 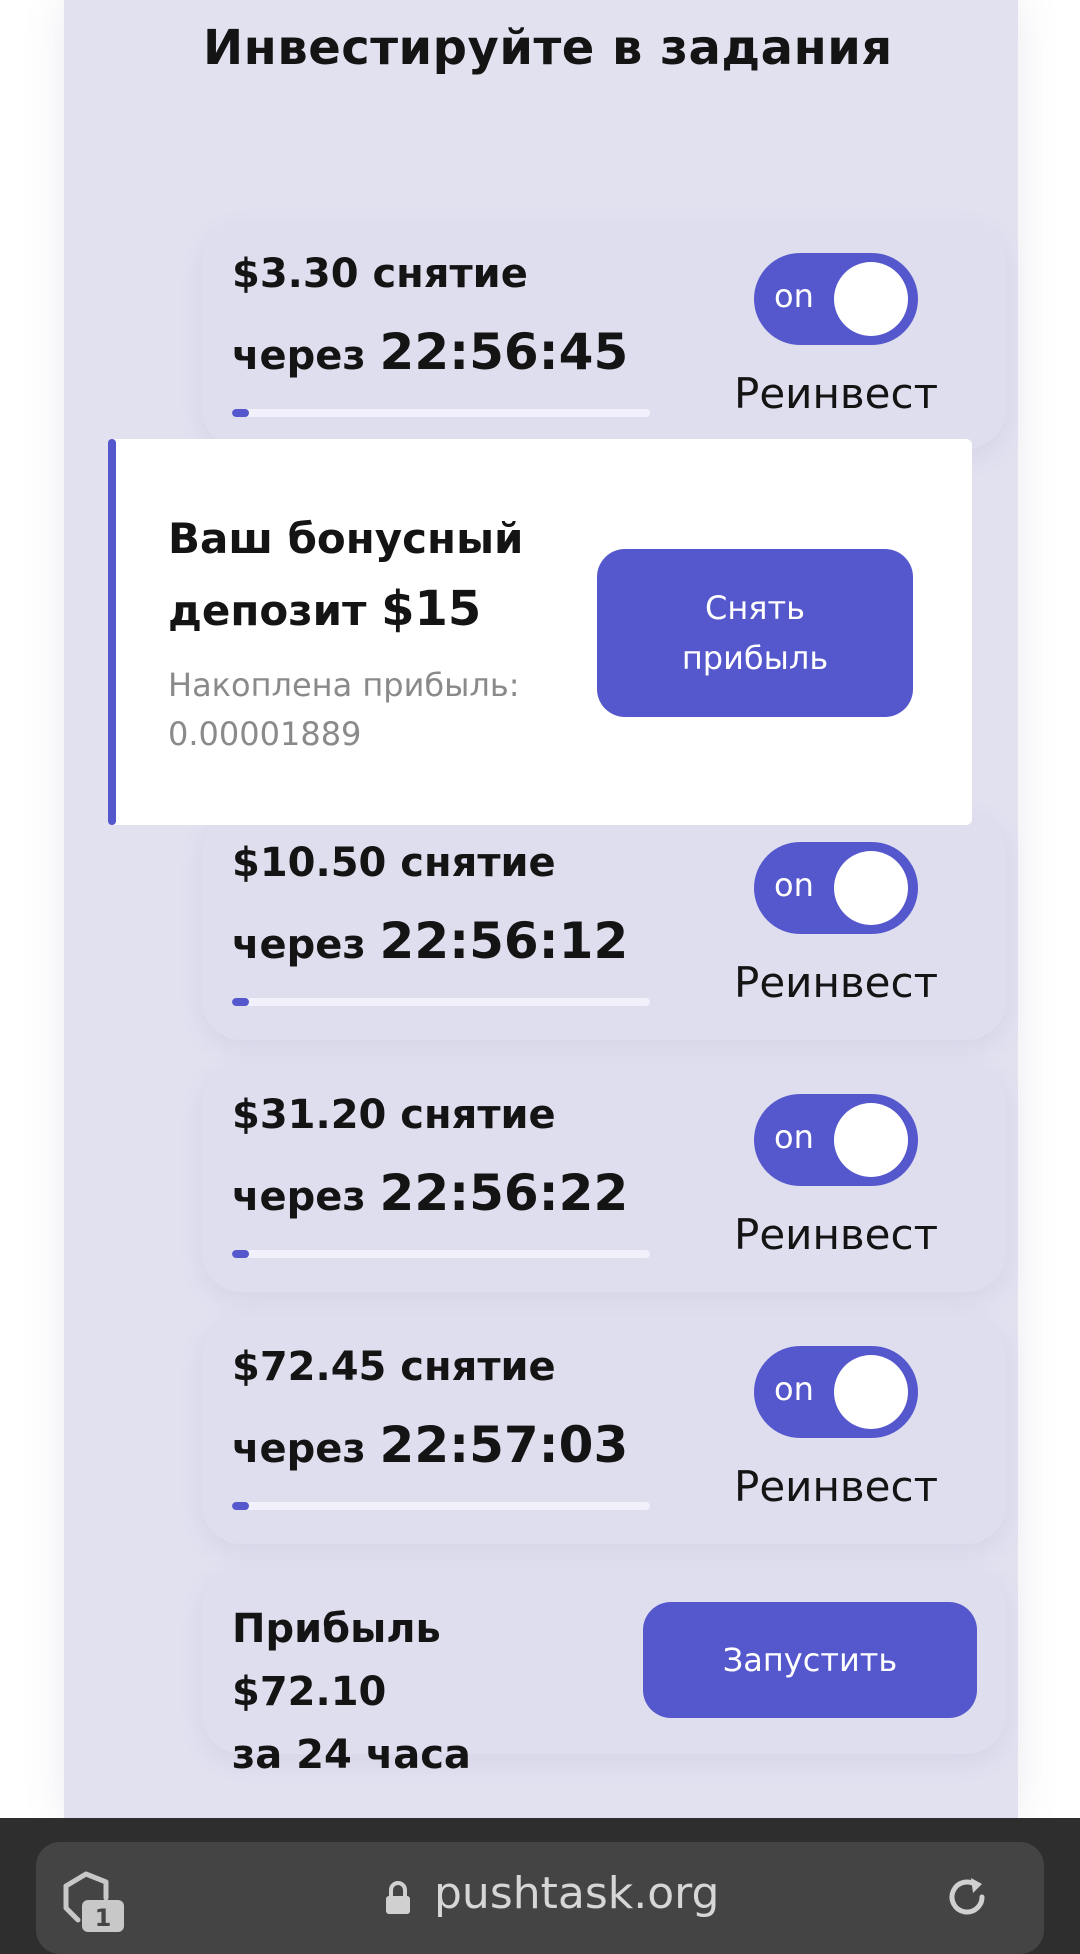 I want to click on withdraw-button-label: Снять прибыль, so click(x=755, y=633).